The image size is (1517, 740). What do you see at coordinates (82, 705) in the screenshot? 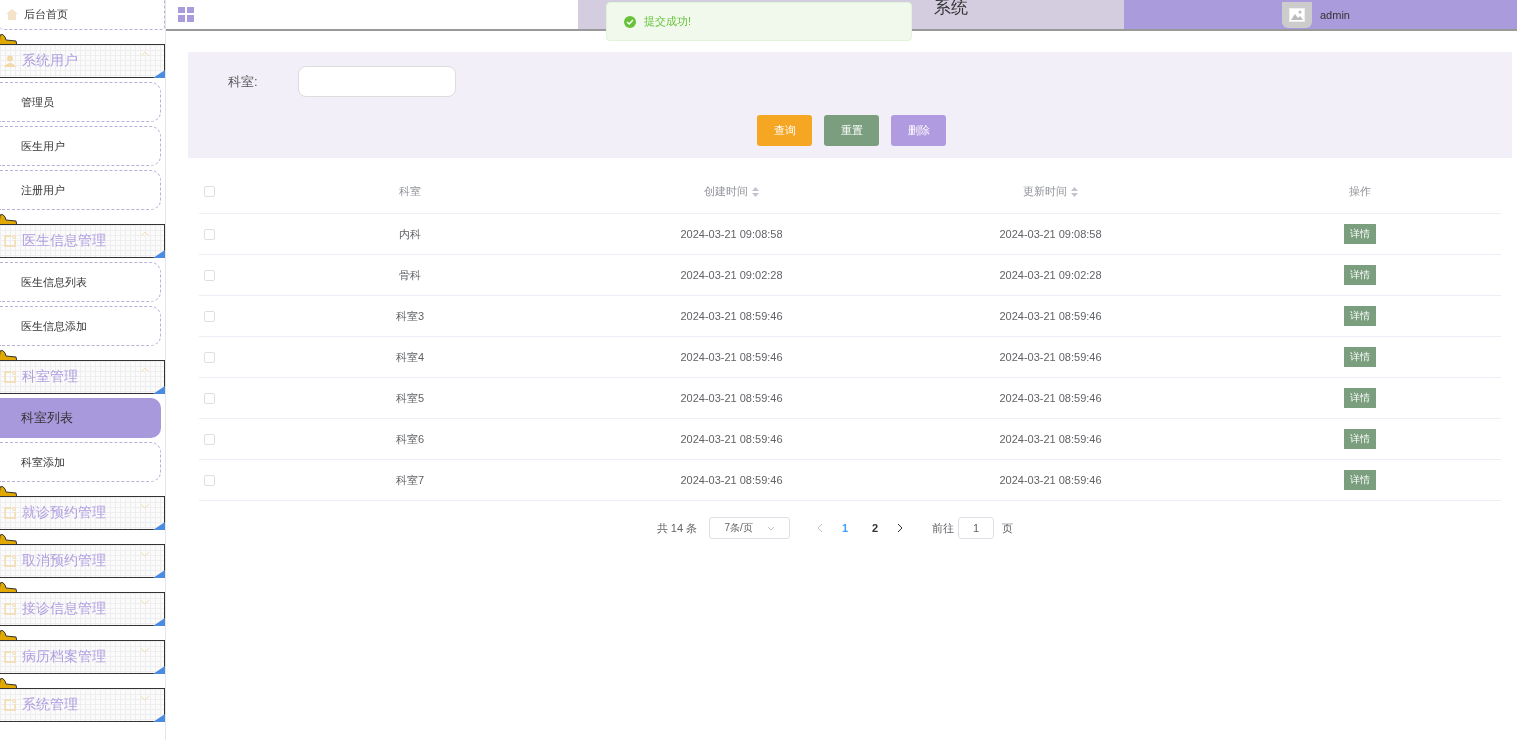
I see `menu-group-header: 系统管理` at bounding box center [82, 705].